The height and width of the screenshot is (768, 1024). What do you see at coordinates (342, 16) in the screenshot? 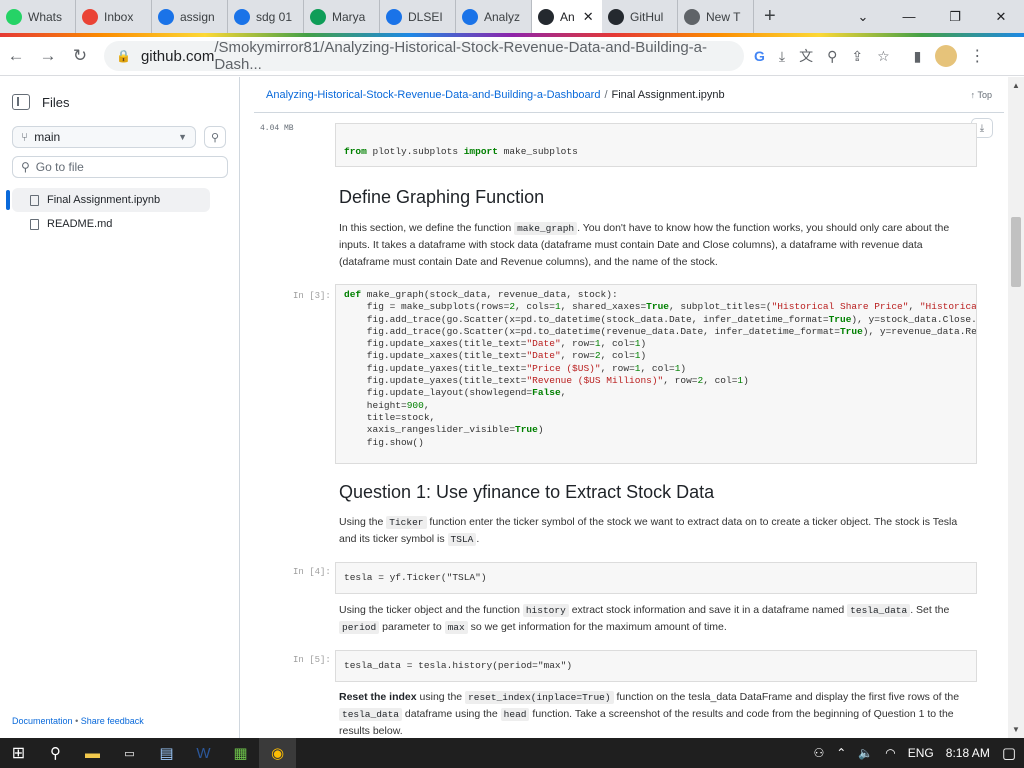
I see `browser-tab: Marya` at bounding box center [342, 16].